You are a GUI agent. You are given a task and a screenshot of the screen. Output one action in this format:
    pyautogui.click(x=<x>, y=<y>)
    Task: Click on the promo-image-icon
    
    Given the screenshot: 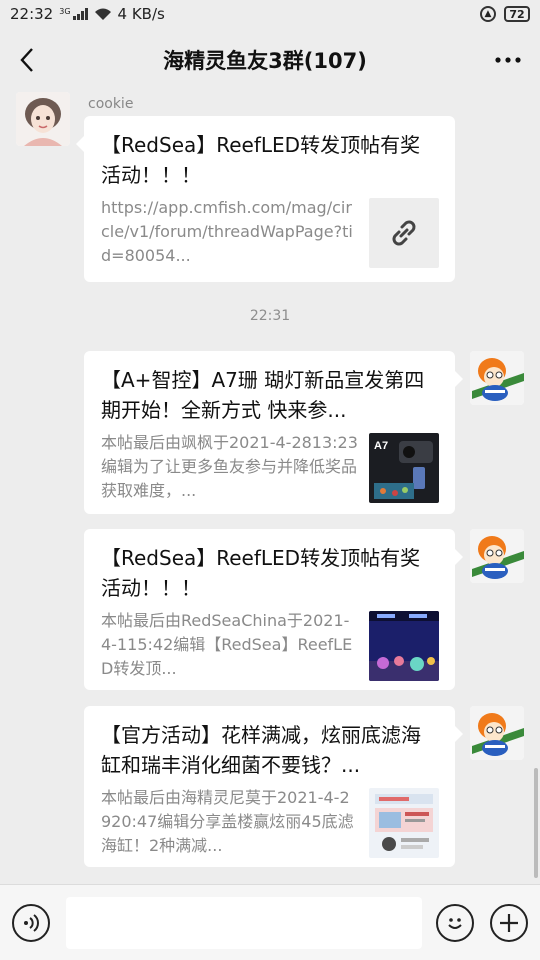 What is the action you would take?
    pyautogui.click(x=404, y=823)
    